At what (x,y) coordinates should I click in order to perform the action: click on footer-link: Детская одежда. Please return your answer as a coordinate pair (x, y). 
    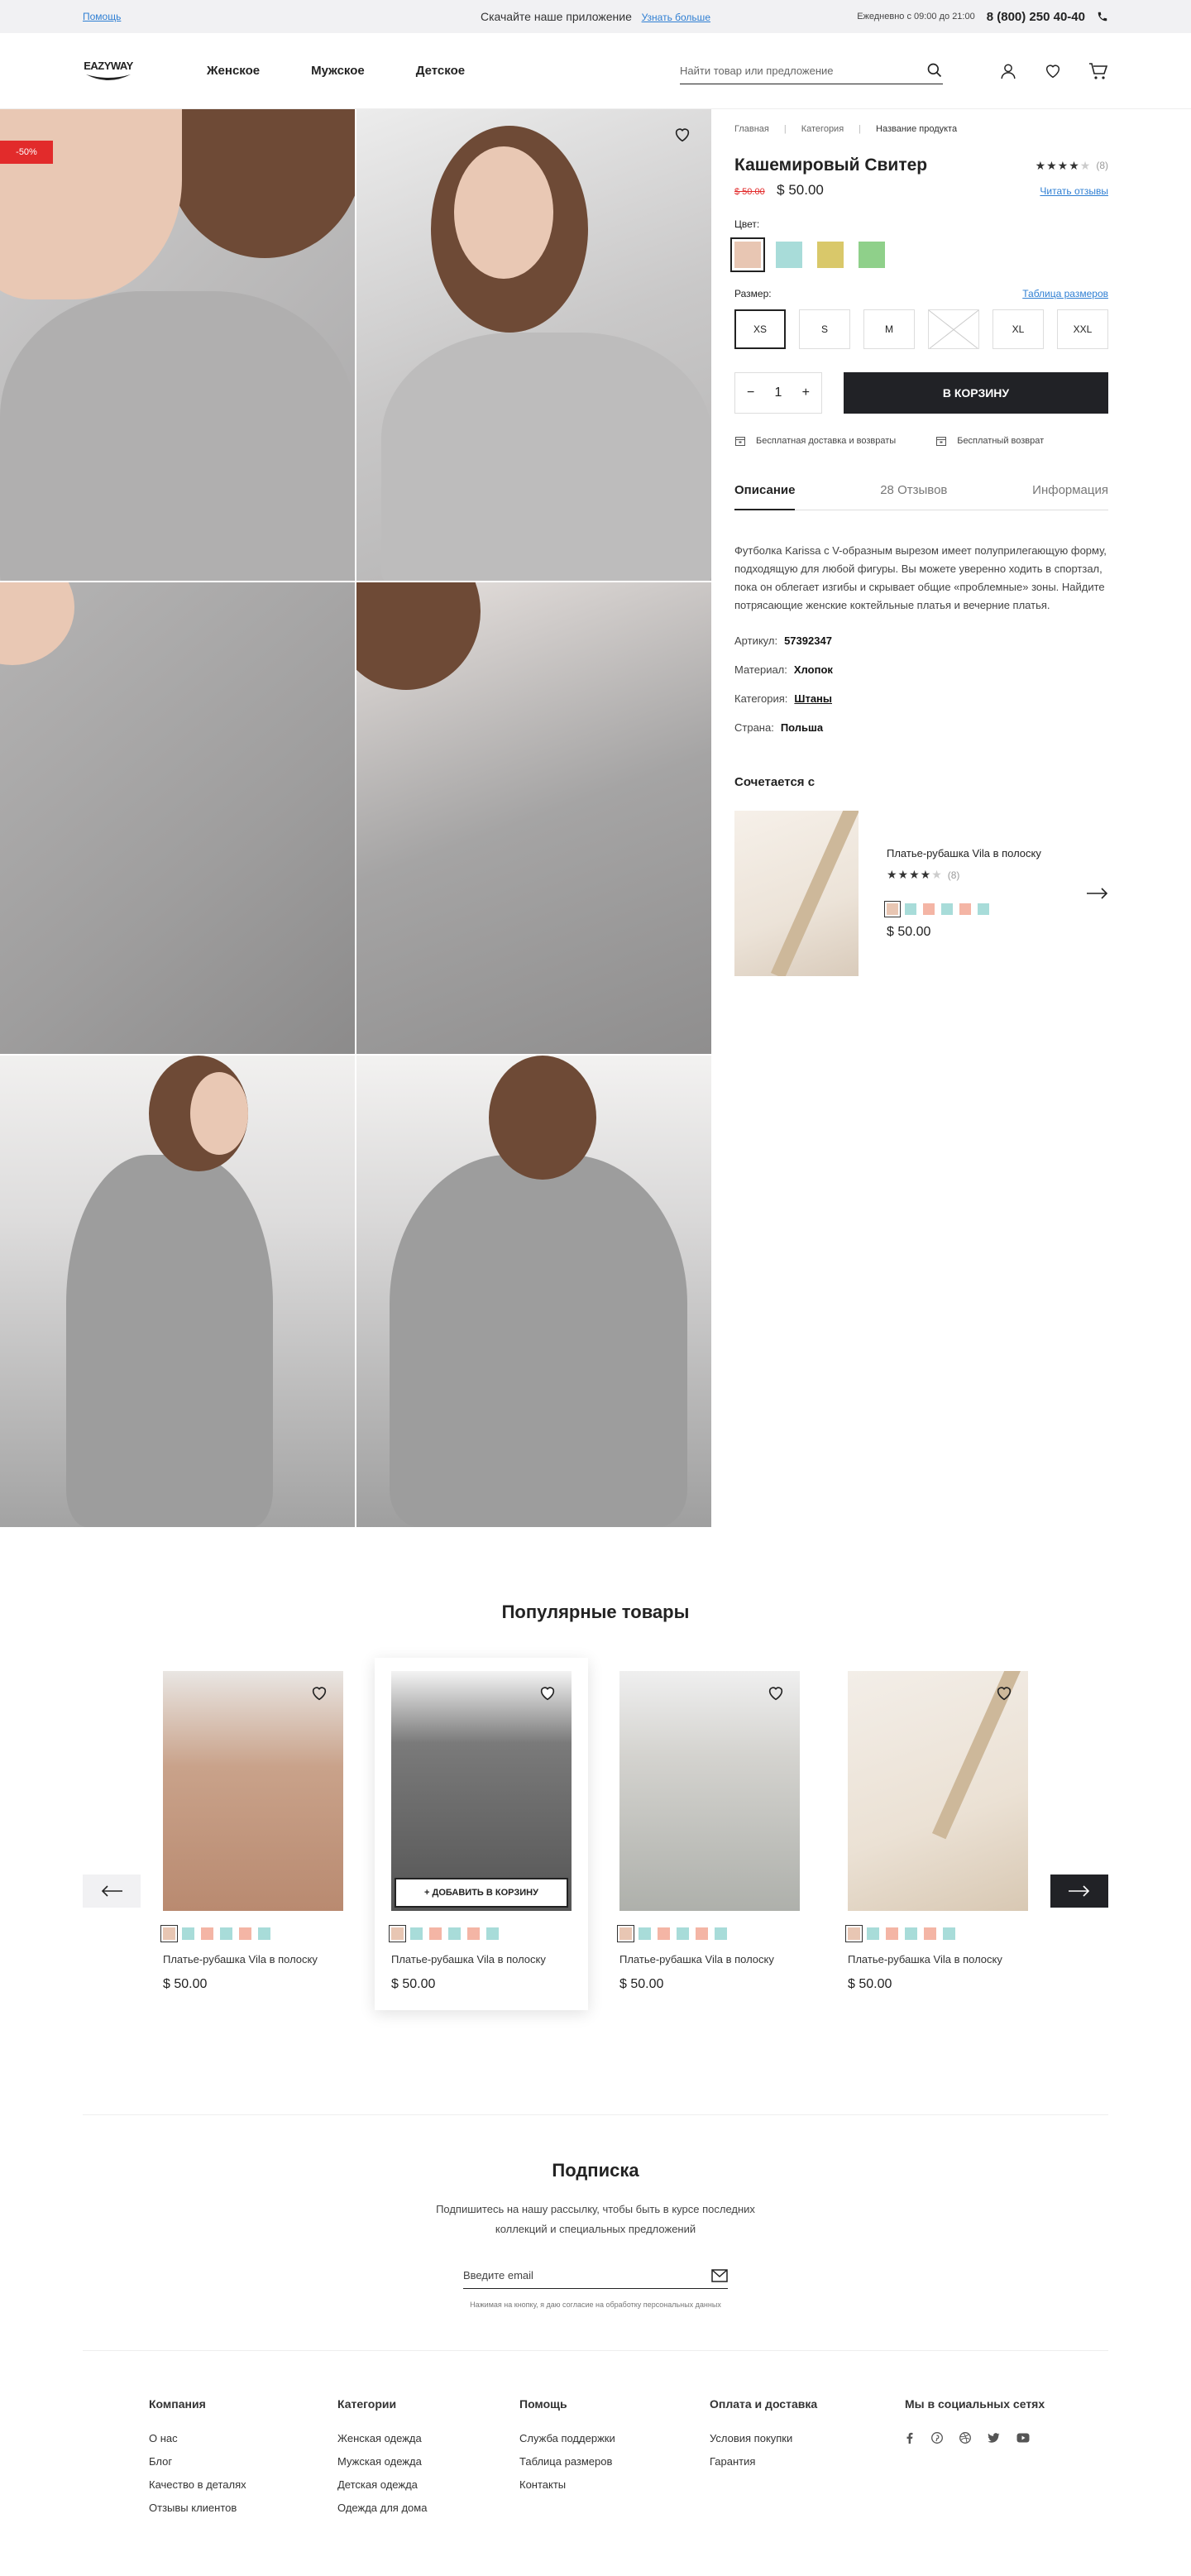
    Looking at the image, I should click on (428, 2484).